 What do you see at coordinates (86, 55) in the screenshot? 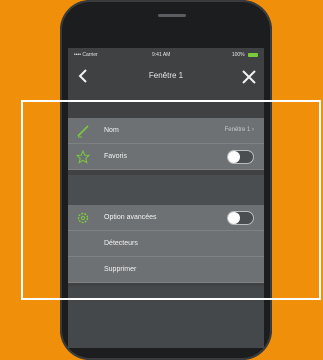
I see `carrier-label: •••• Carrier` at bounding box center [86, 55].